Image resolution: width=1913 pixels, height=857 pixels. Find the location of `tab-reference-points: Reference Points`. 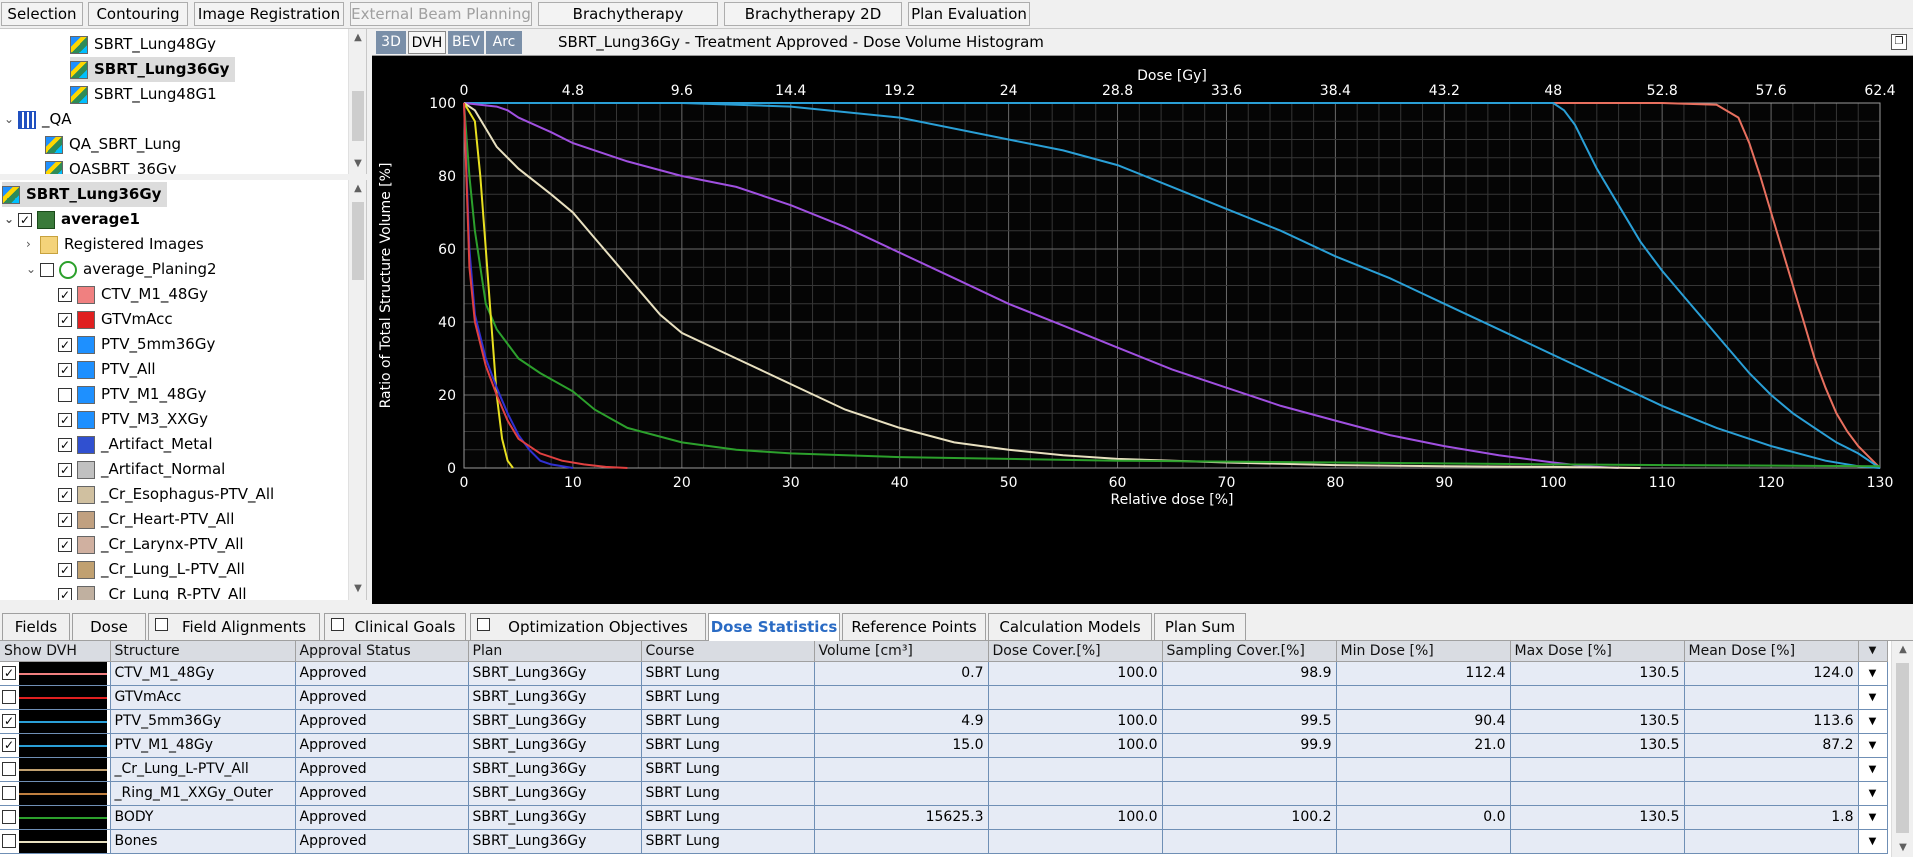

tab-reference-points: Reference Points is located at coordinates (914, 626).